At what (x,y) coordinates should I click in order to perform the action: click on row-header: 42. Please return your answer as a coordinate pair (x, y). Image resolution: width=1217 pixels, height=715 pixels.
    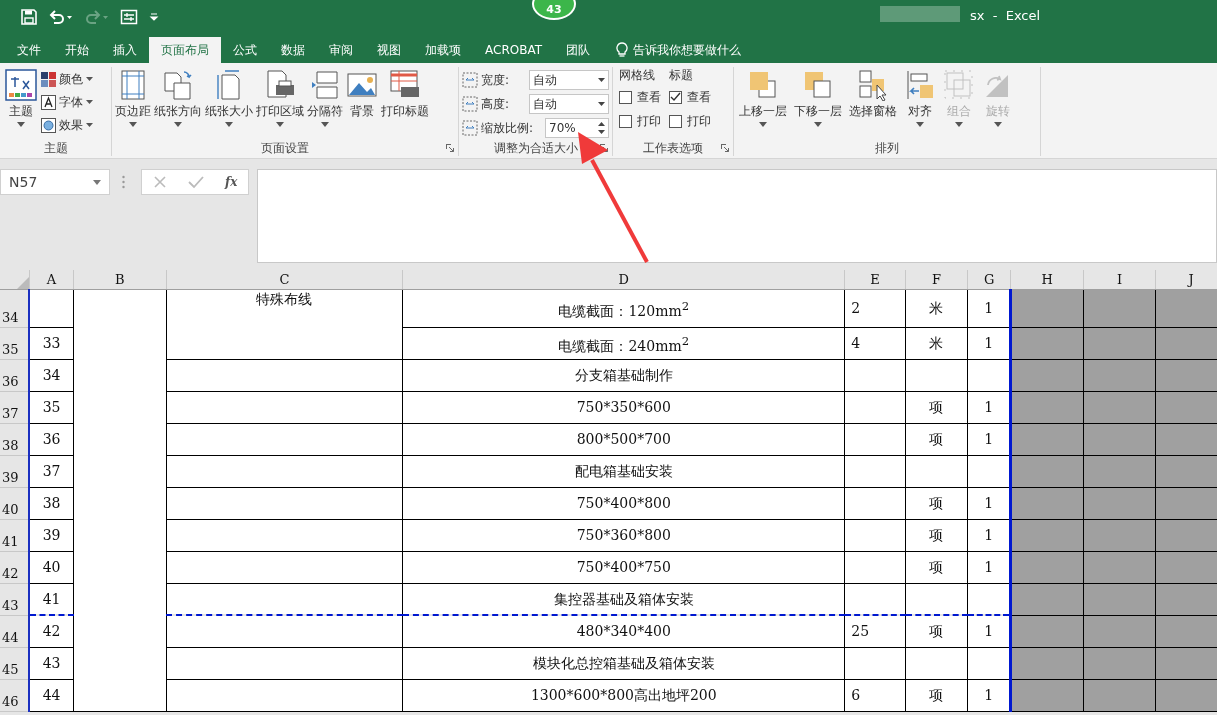
    Looking at the image, I should click on (15, 567).